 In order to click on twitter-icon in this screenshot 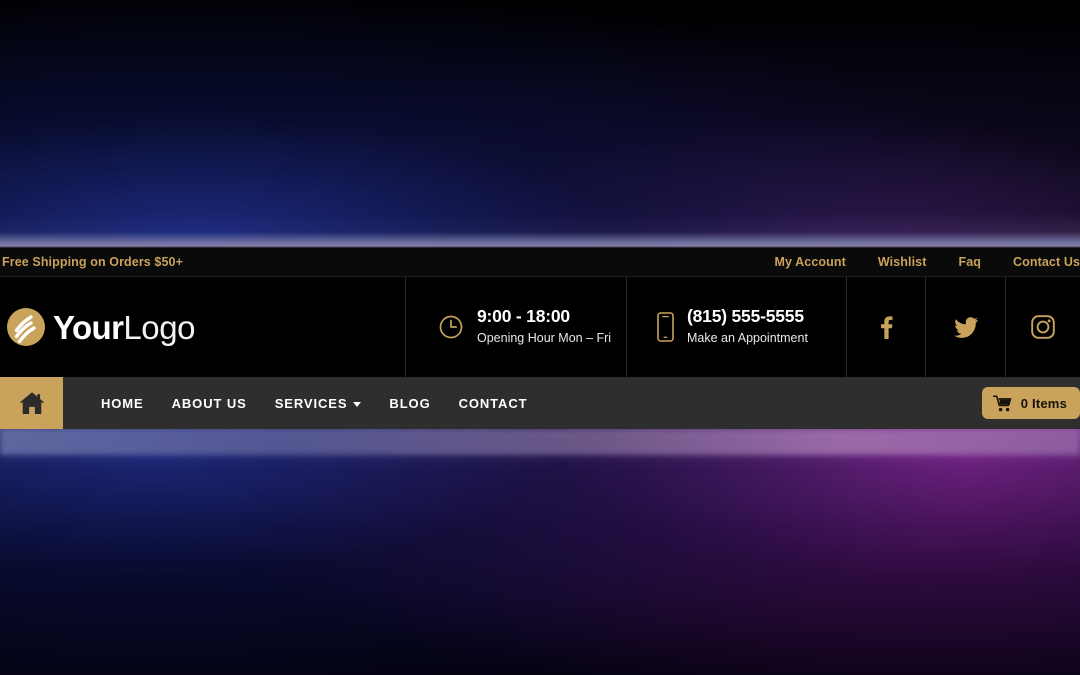, I will do `click(966, 327)`.